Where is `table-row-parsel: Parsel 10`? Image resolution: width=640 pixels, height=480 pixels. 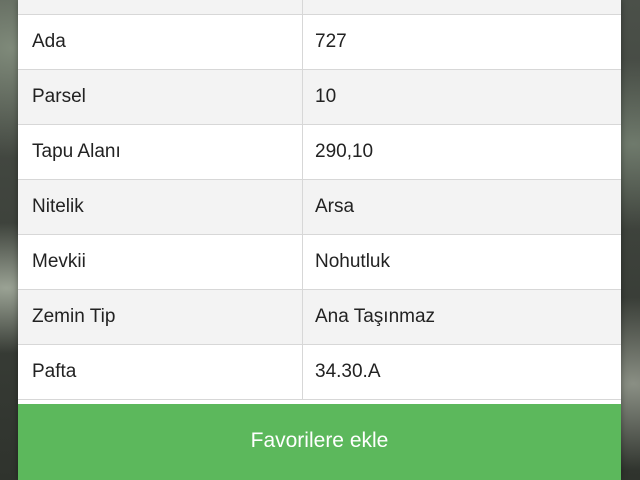 table-row-parsel: Parsel 10 is located at coordinates (319, 97).